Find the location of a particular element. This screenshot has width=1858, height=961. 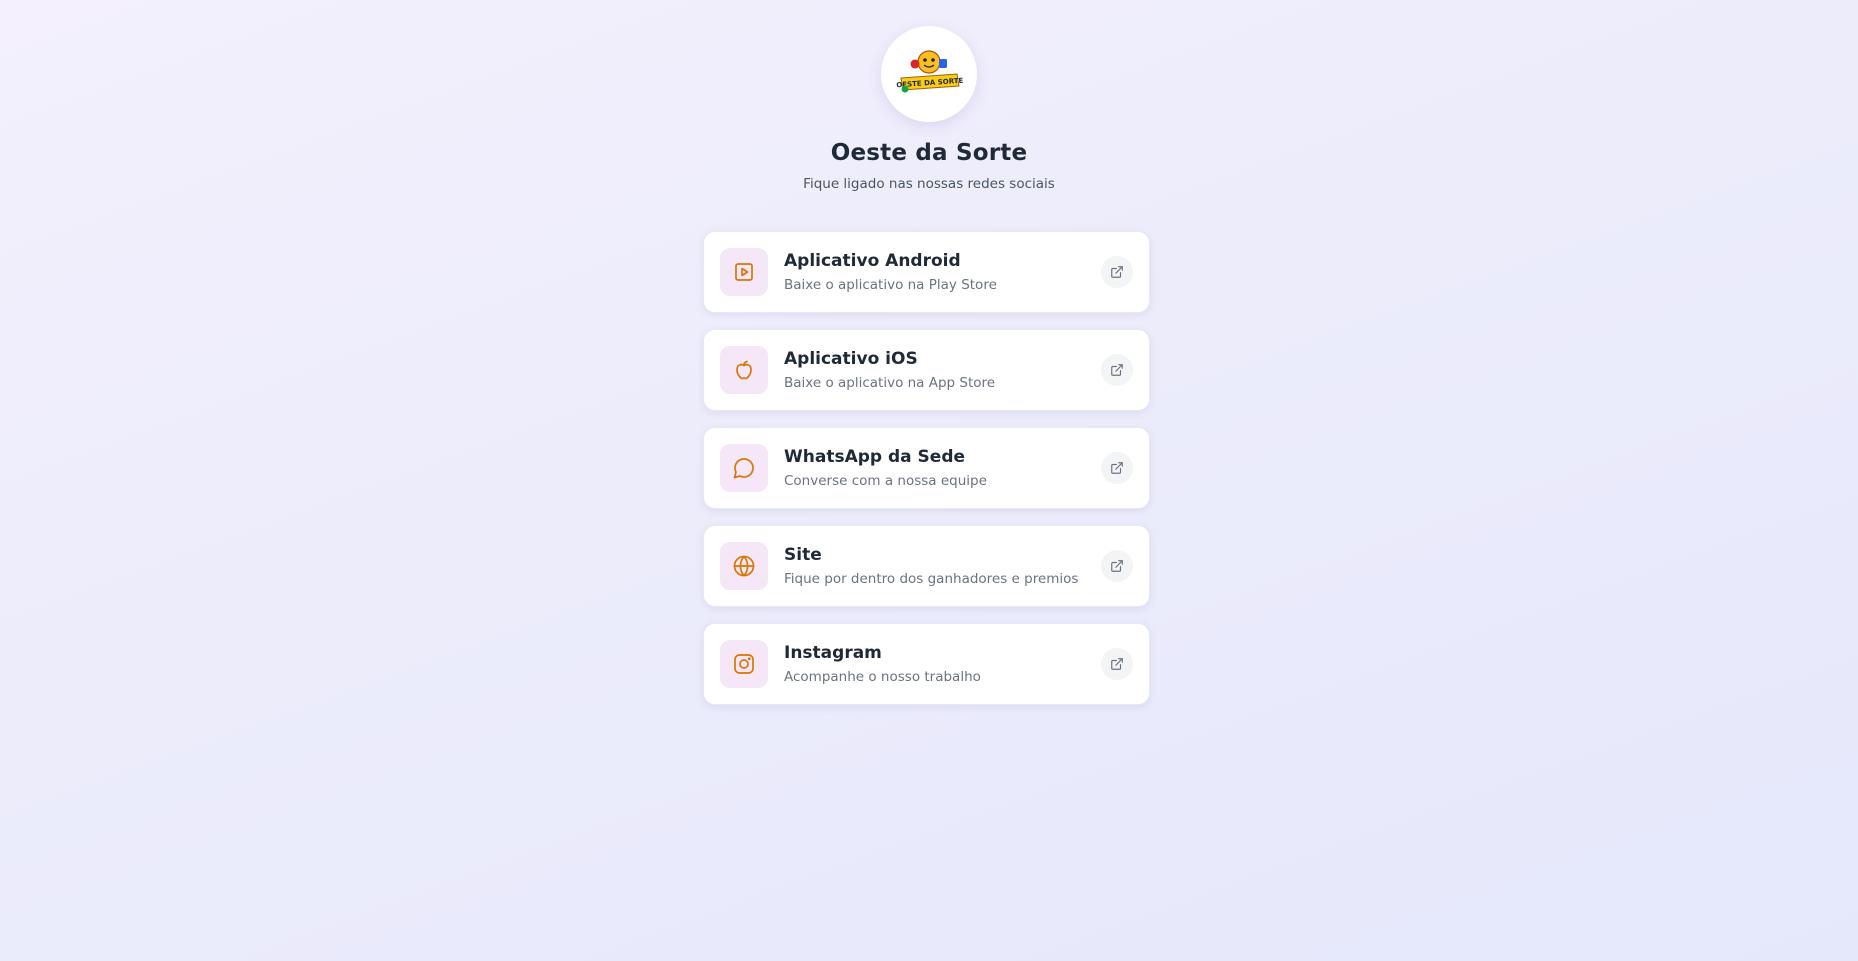

chat-icon is located at coordinates (743, 468).